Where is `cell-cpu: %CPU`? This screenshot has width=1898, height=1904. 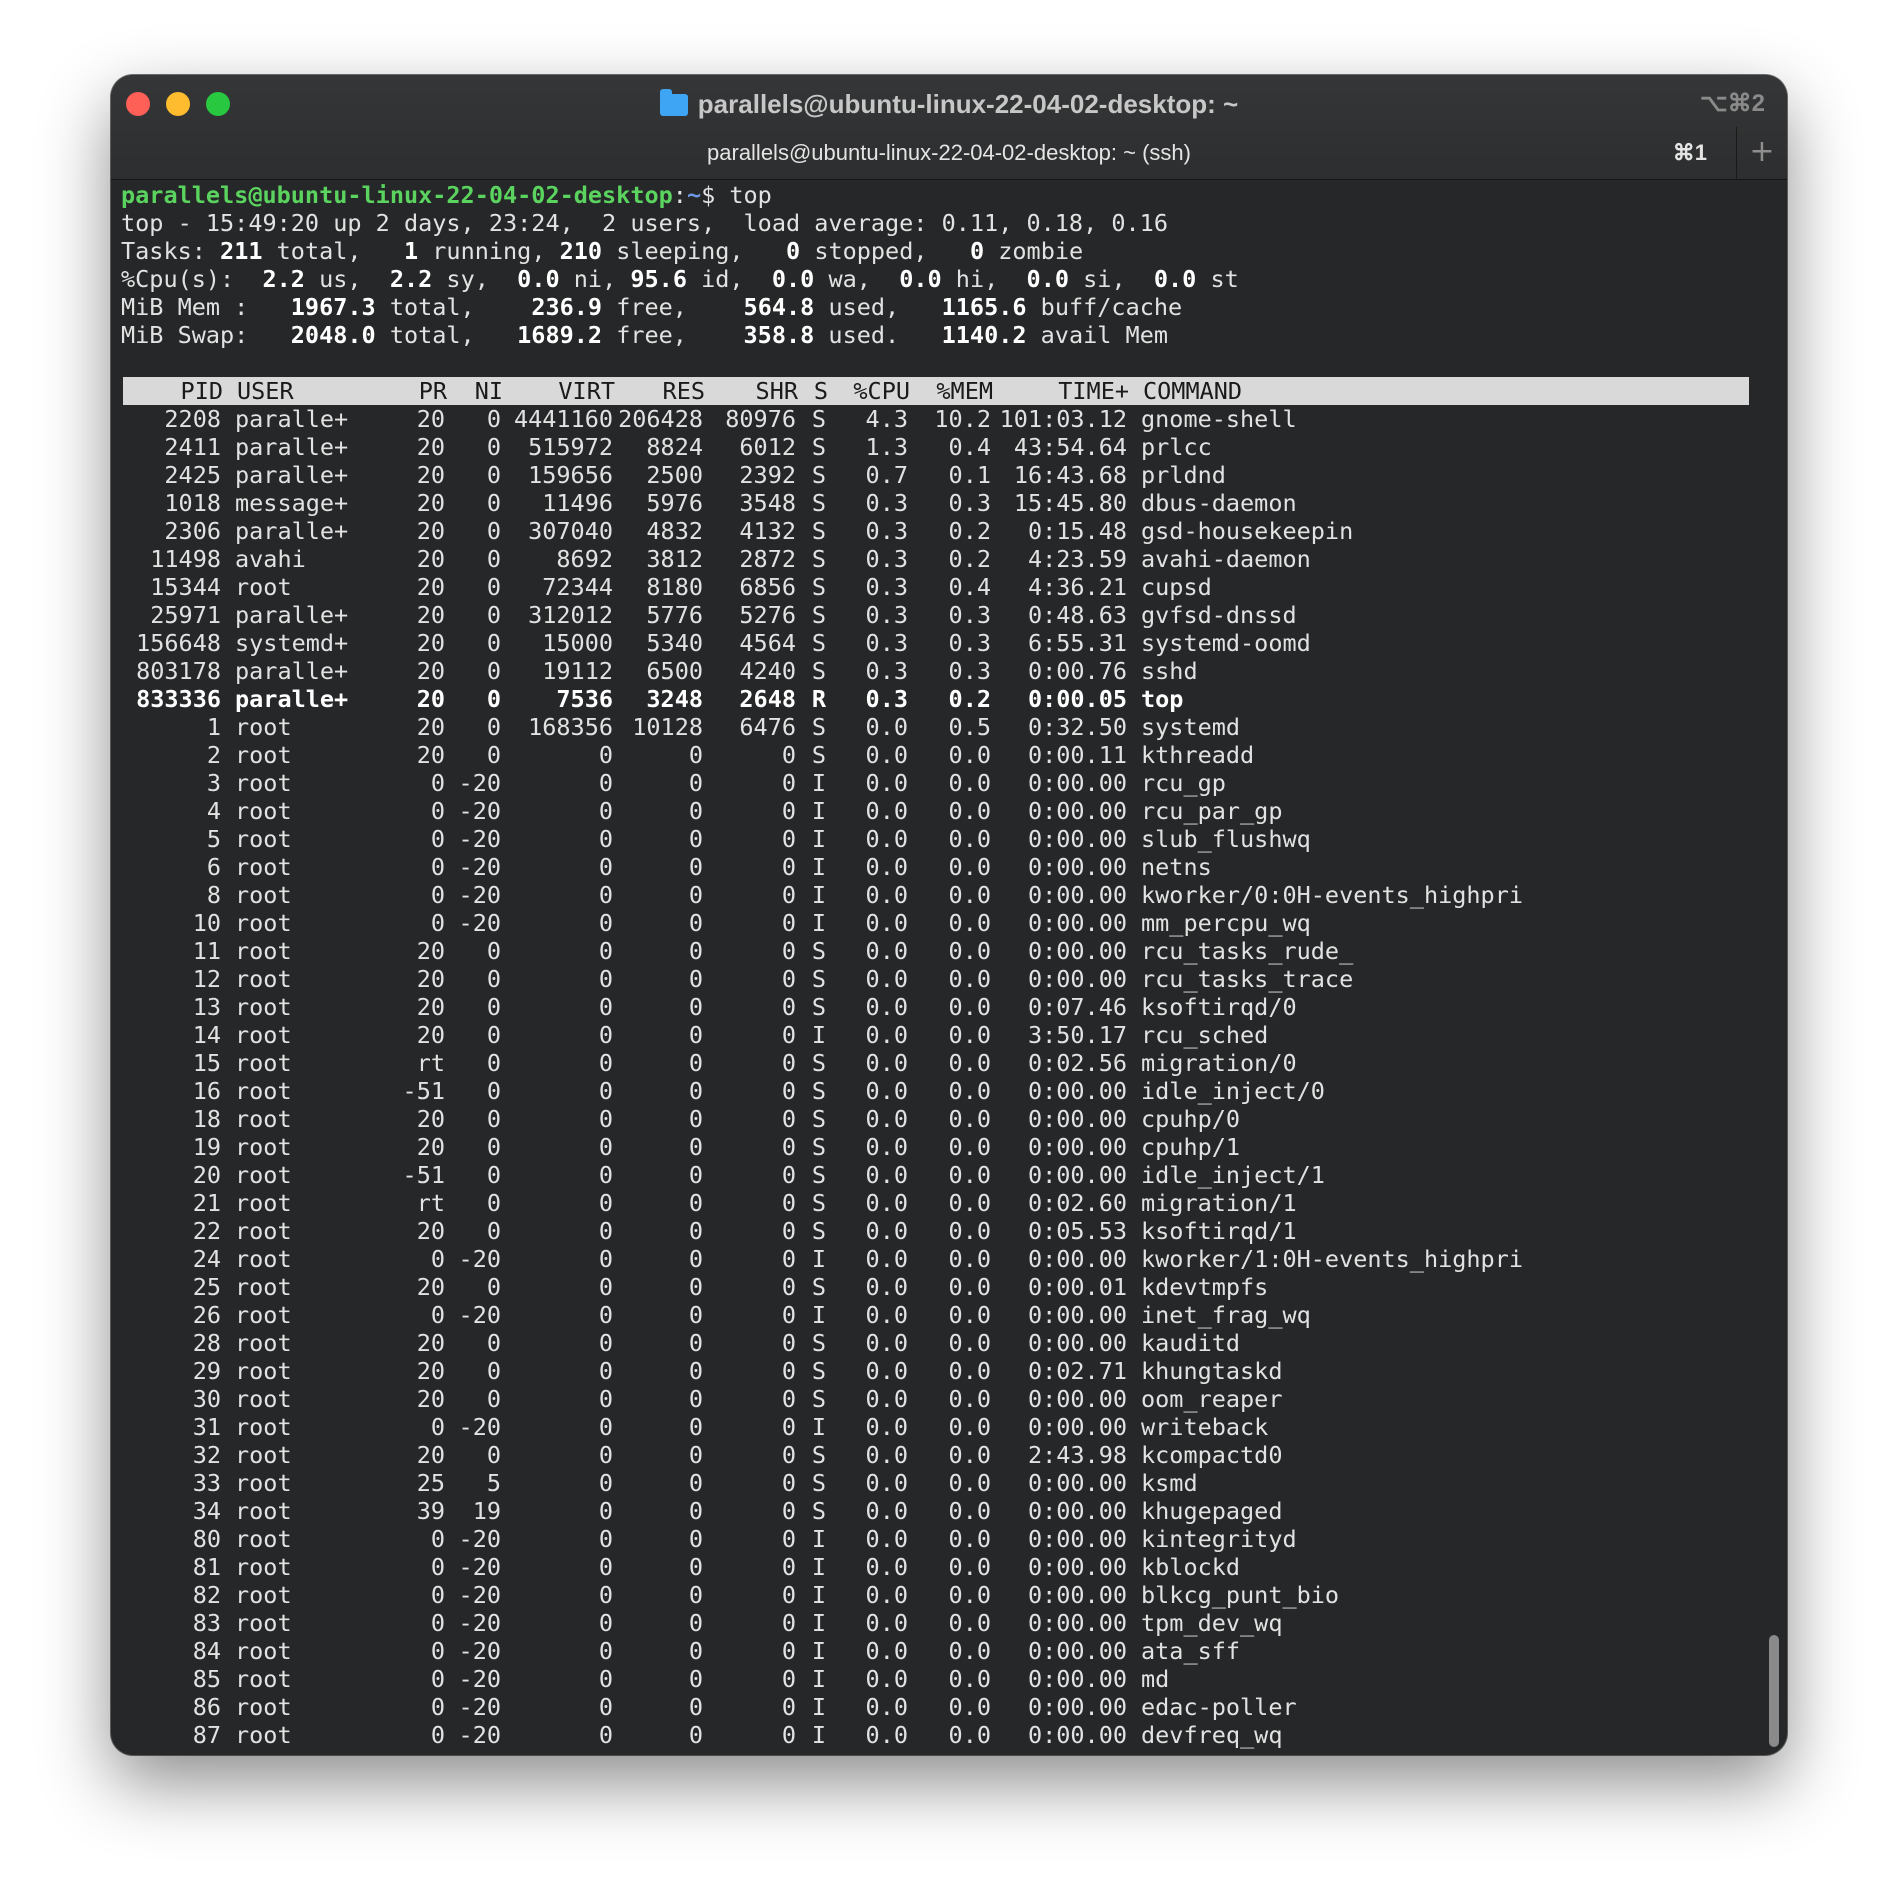 cell-cpu: %CPU is located at coordinates (881, 391).